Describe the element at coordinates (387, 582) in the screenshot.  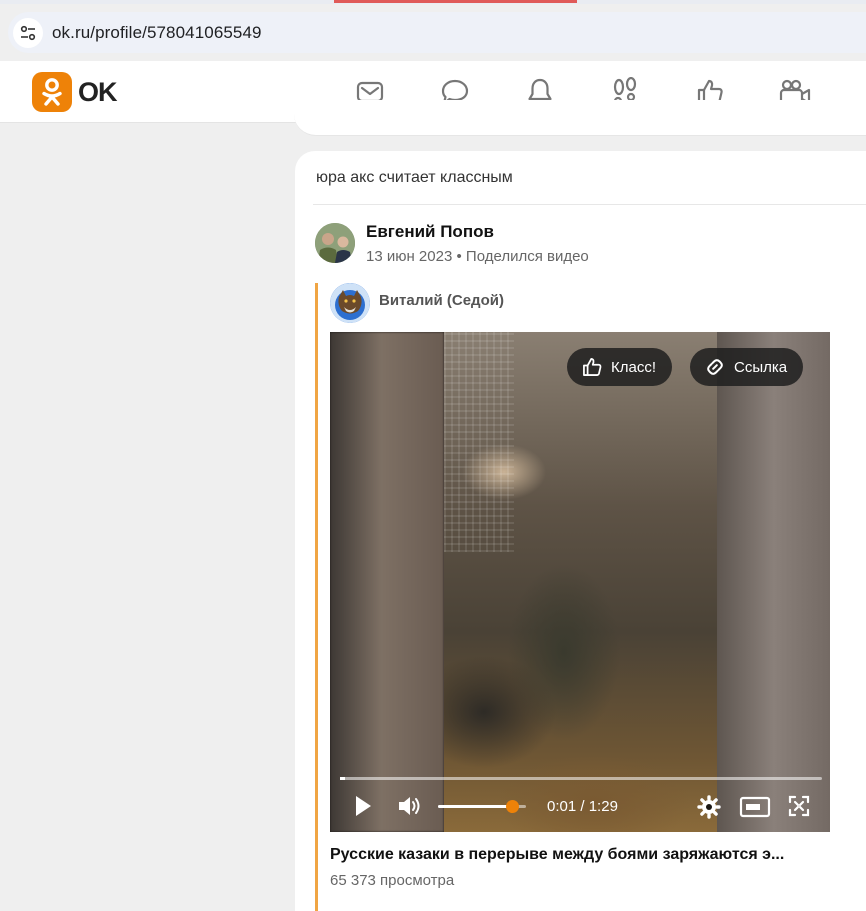
I see `video-blur-left` at that location.